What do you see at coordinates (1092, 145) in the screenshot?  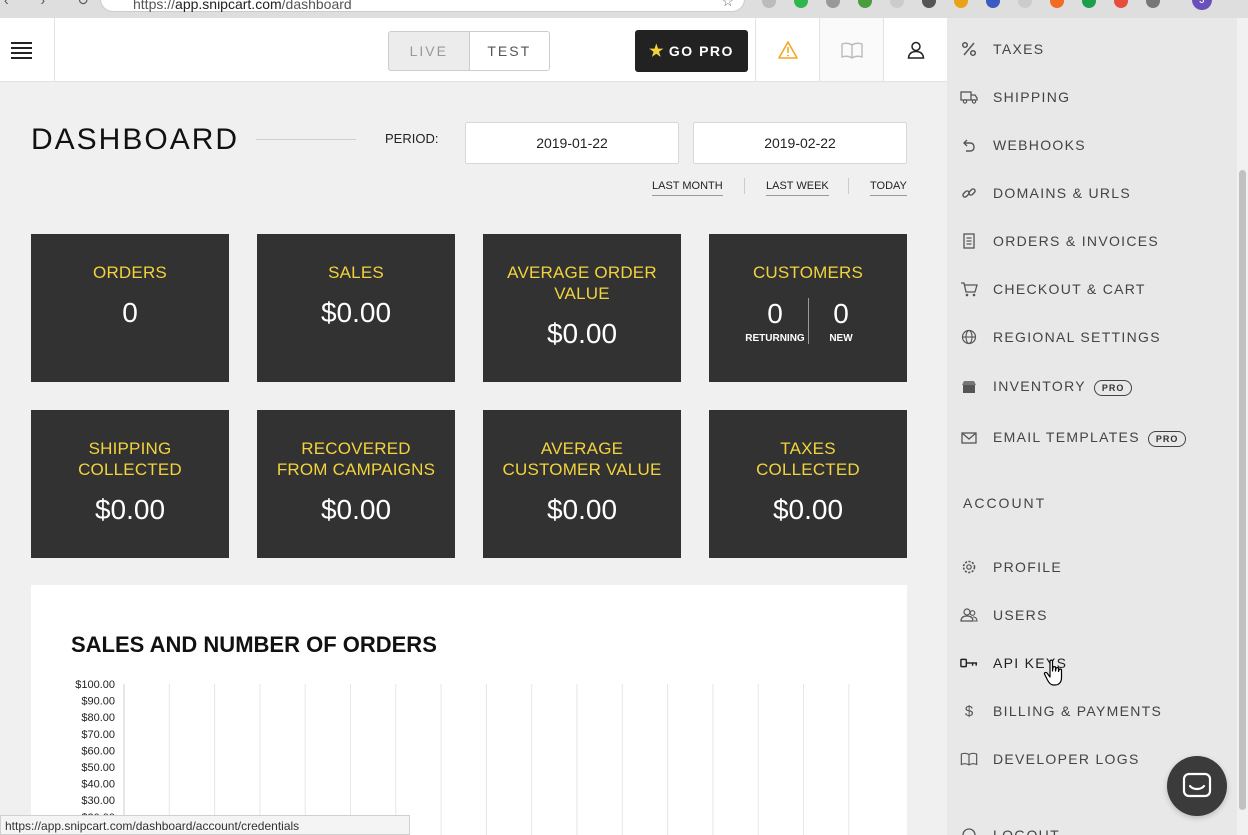 I see `sidebar-item-webhooks: WEBHOOKS` at bounding box center [1092, 145].